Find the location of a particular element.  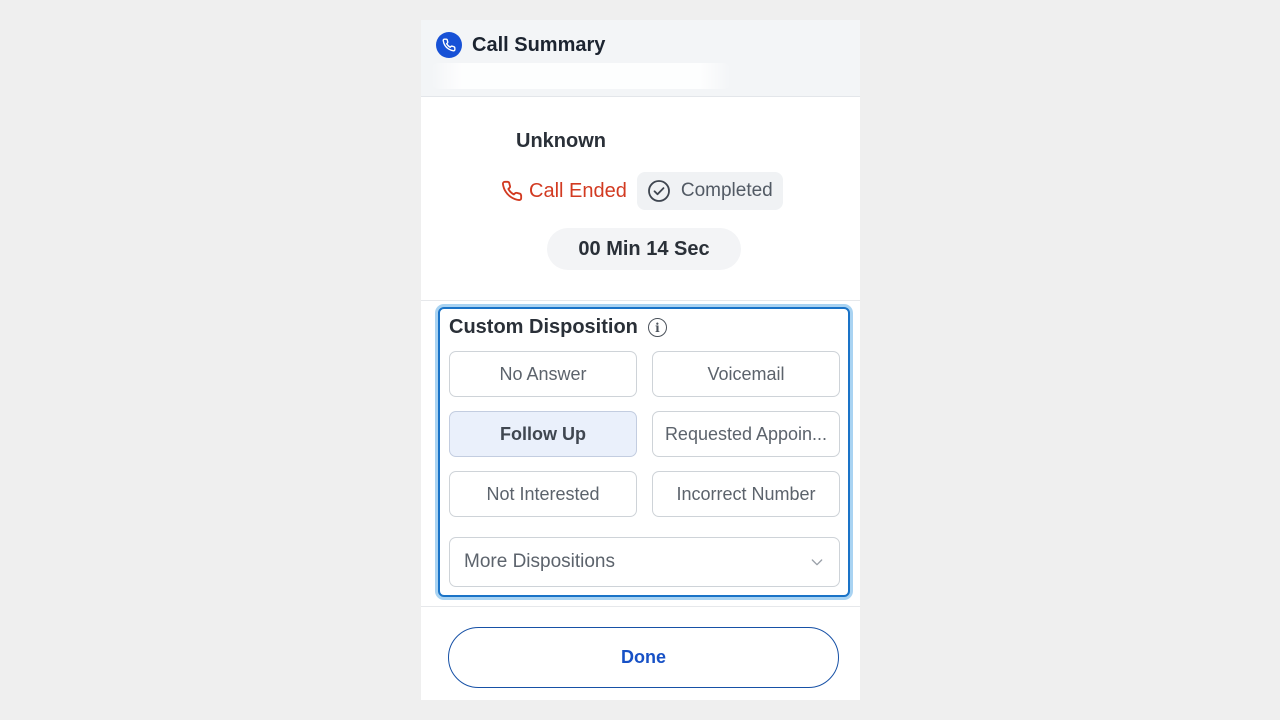

panel-header: Call Summary is located at coordinates (640, 58).